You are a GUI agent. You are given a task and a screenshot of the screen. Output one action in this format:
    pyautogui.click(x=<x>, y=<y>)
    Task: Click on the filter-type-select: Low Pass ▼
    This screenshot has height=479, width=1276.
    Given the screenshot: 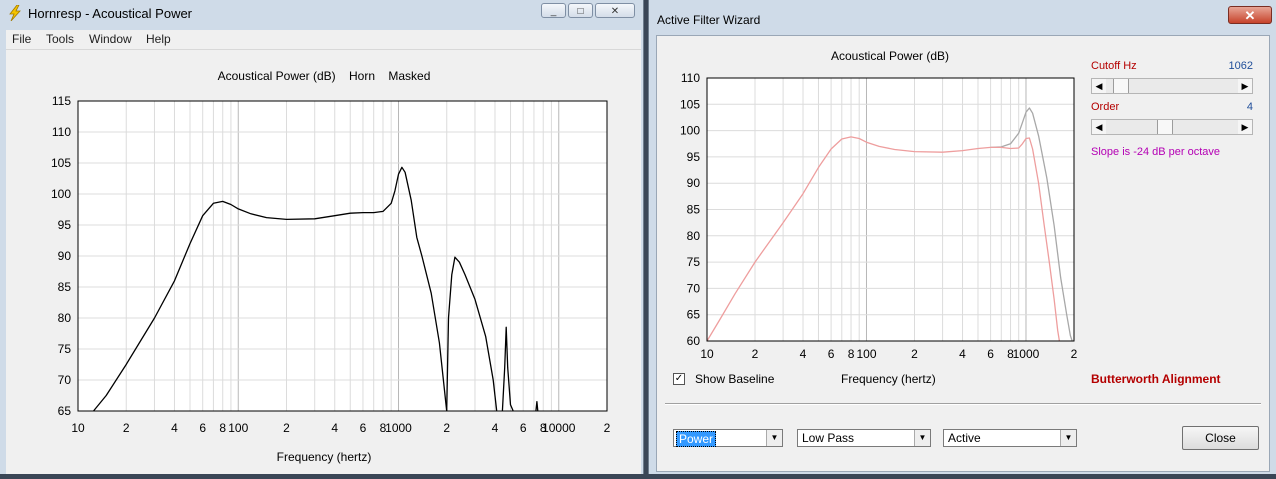 What is the action you would take?
    pyautogui.click(x=864, y=438)
    